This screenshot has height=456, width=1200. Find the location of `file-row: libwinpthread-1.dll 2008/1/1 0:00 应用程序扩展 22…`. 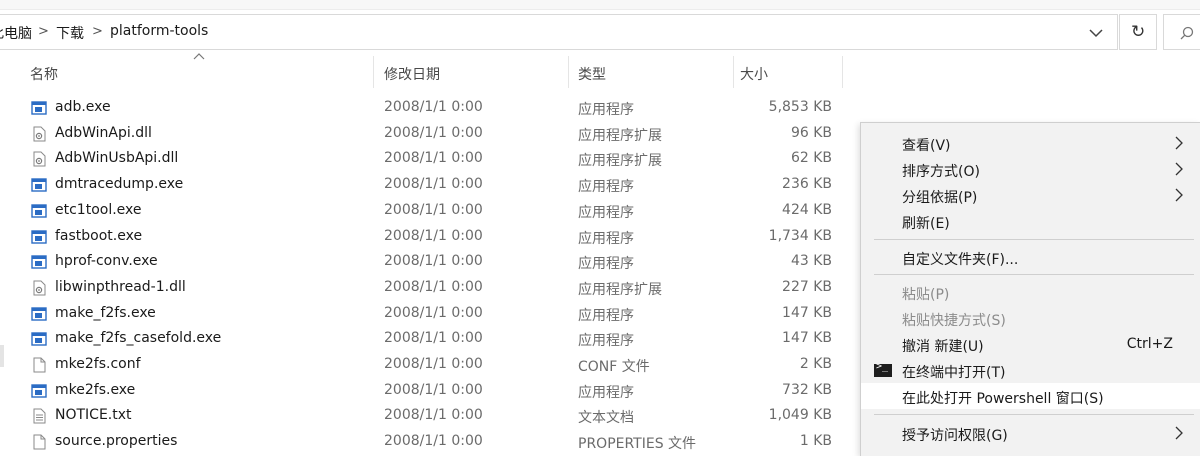

file-row: libwinpthread-1.dll 2008/1/1 0:00 应用程序扩展 22… is located at coordinates (425, 288).